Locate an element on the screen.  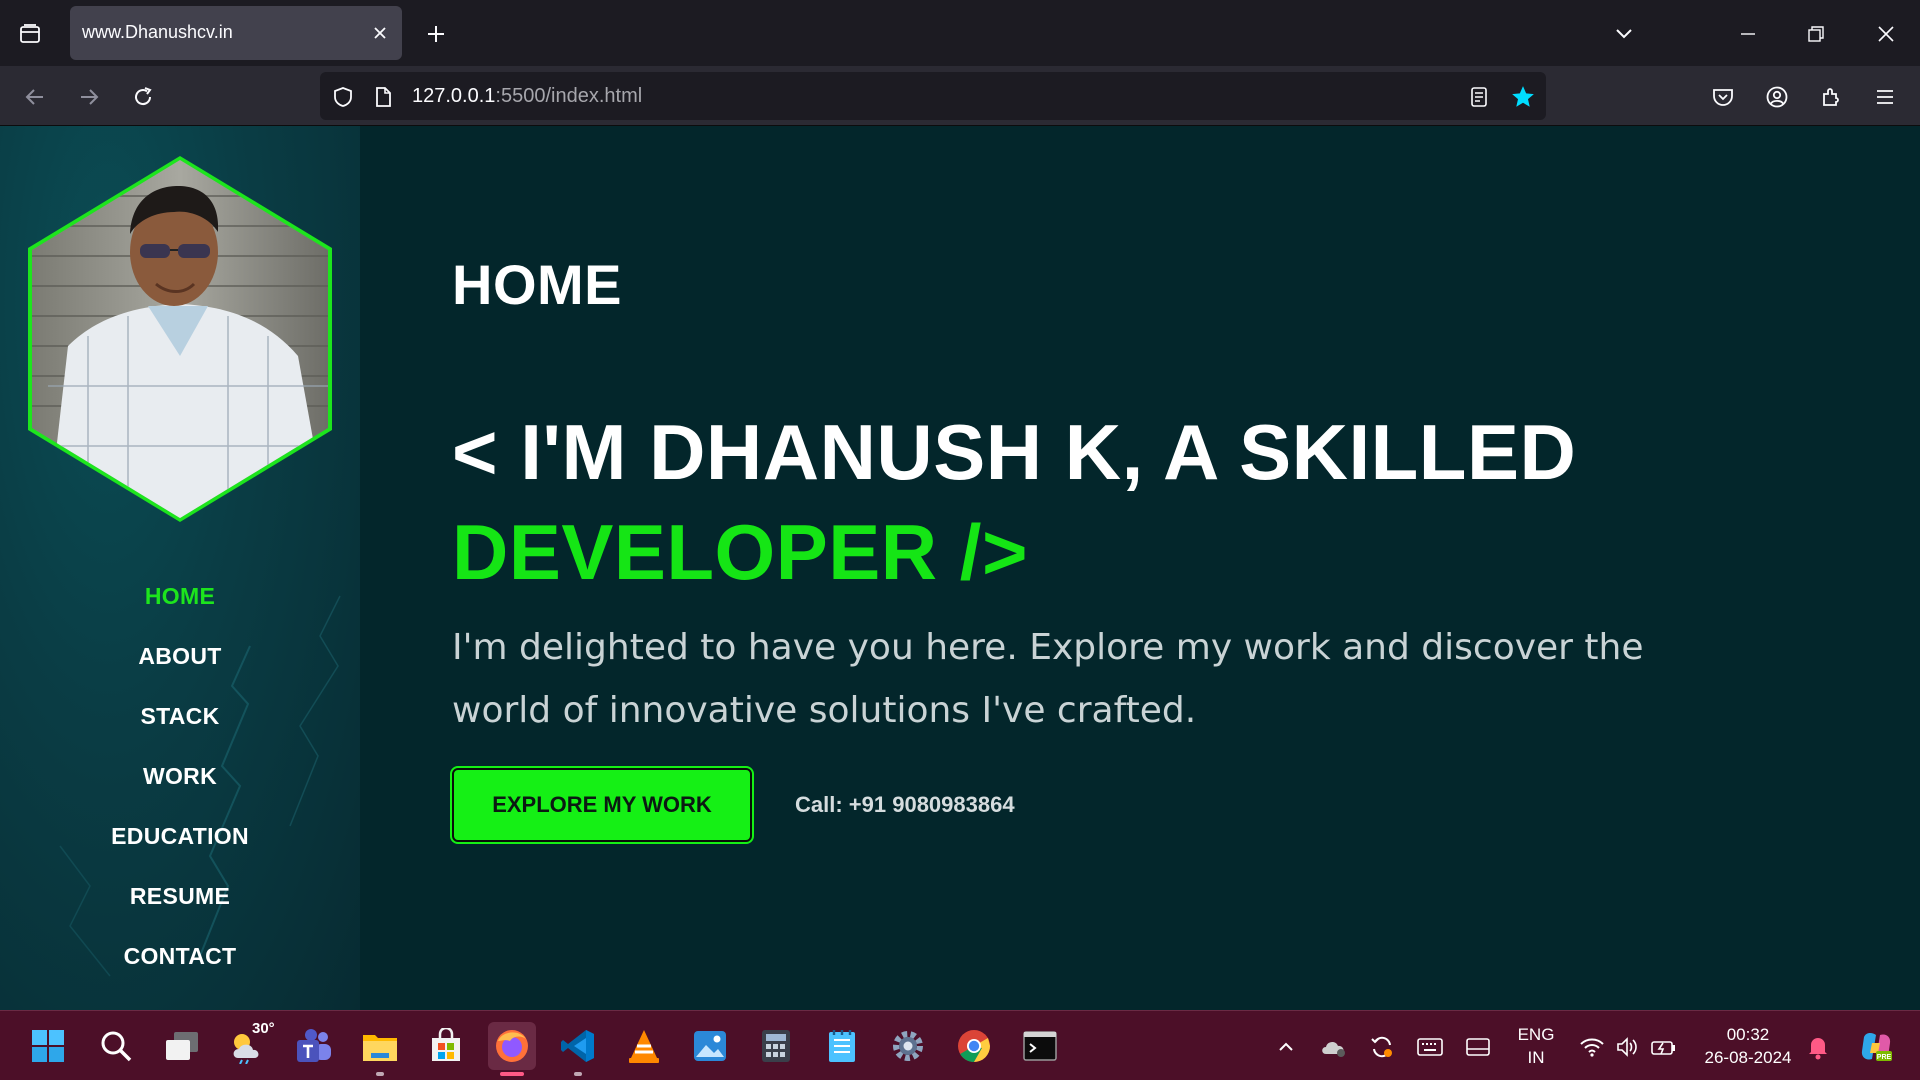
url-text: 127.0.0.1:5500/index.html is located at coordinates (527, 96).